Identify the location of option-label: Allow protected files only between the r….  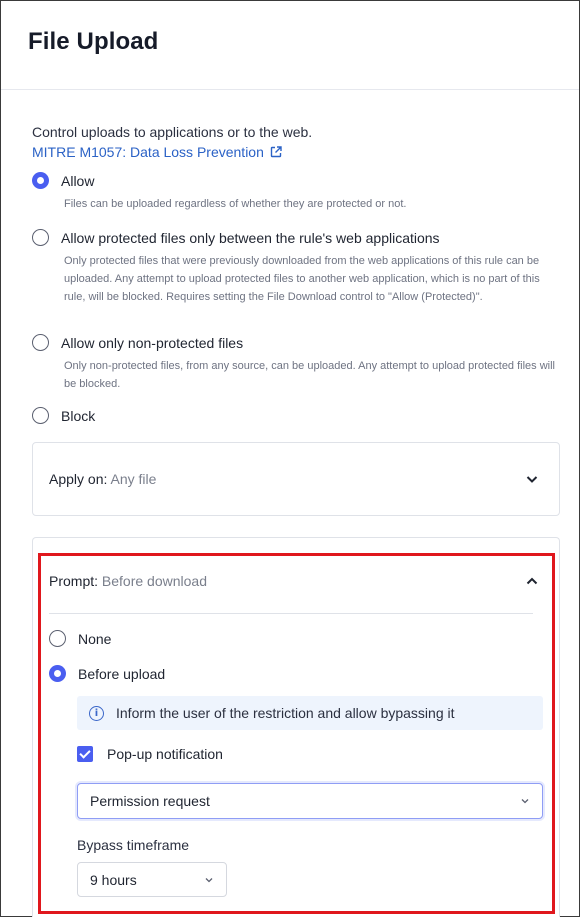
(250, 237).